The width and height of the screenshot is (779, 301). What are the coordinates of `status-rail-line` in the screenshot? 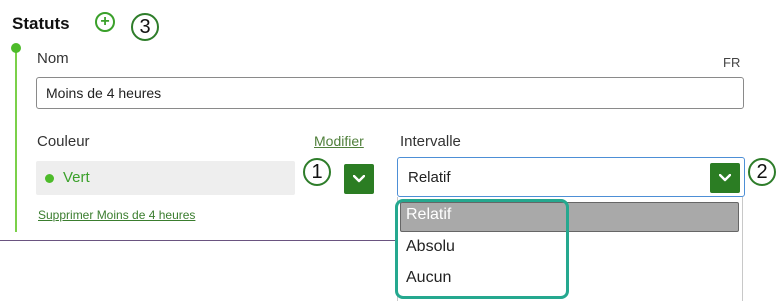 It's located at (16, 139).